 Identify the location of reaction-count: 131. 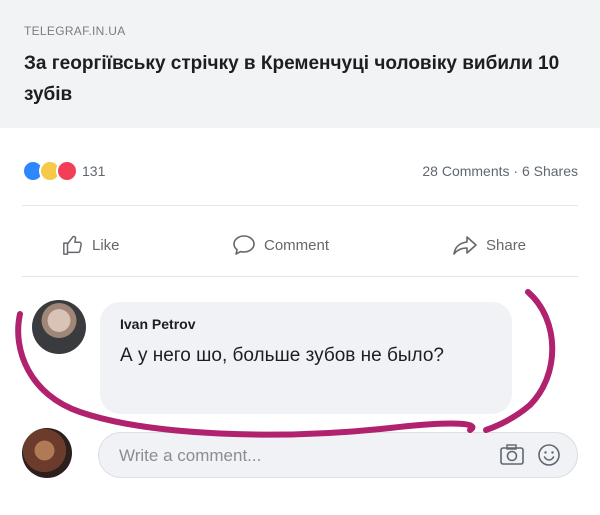
(93, 171).